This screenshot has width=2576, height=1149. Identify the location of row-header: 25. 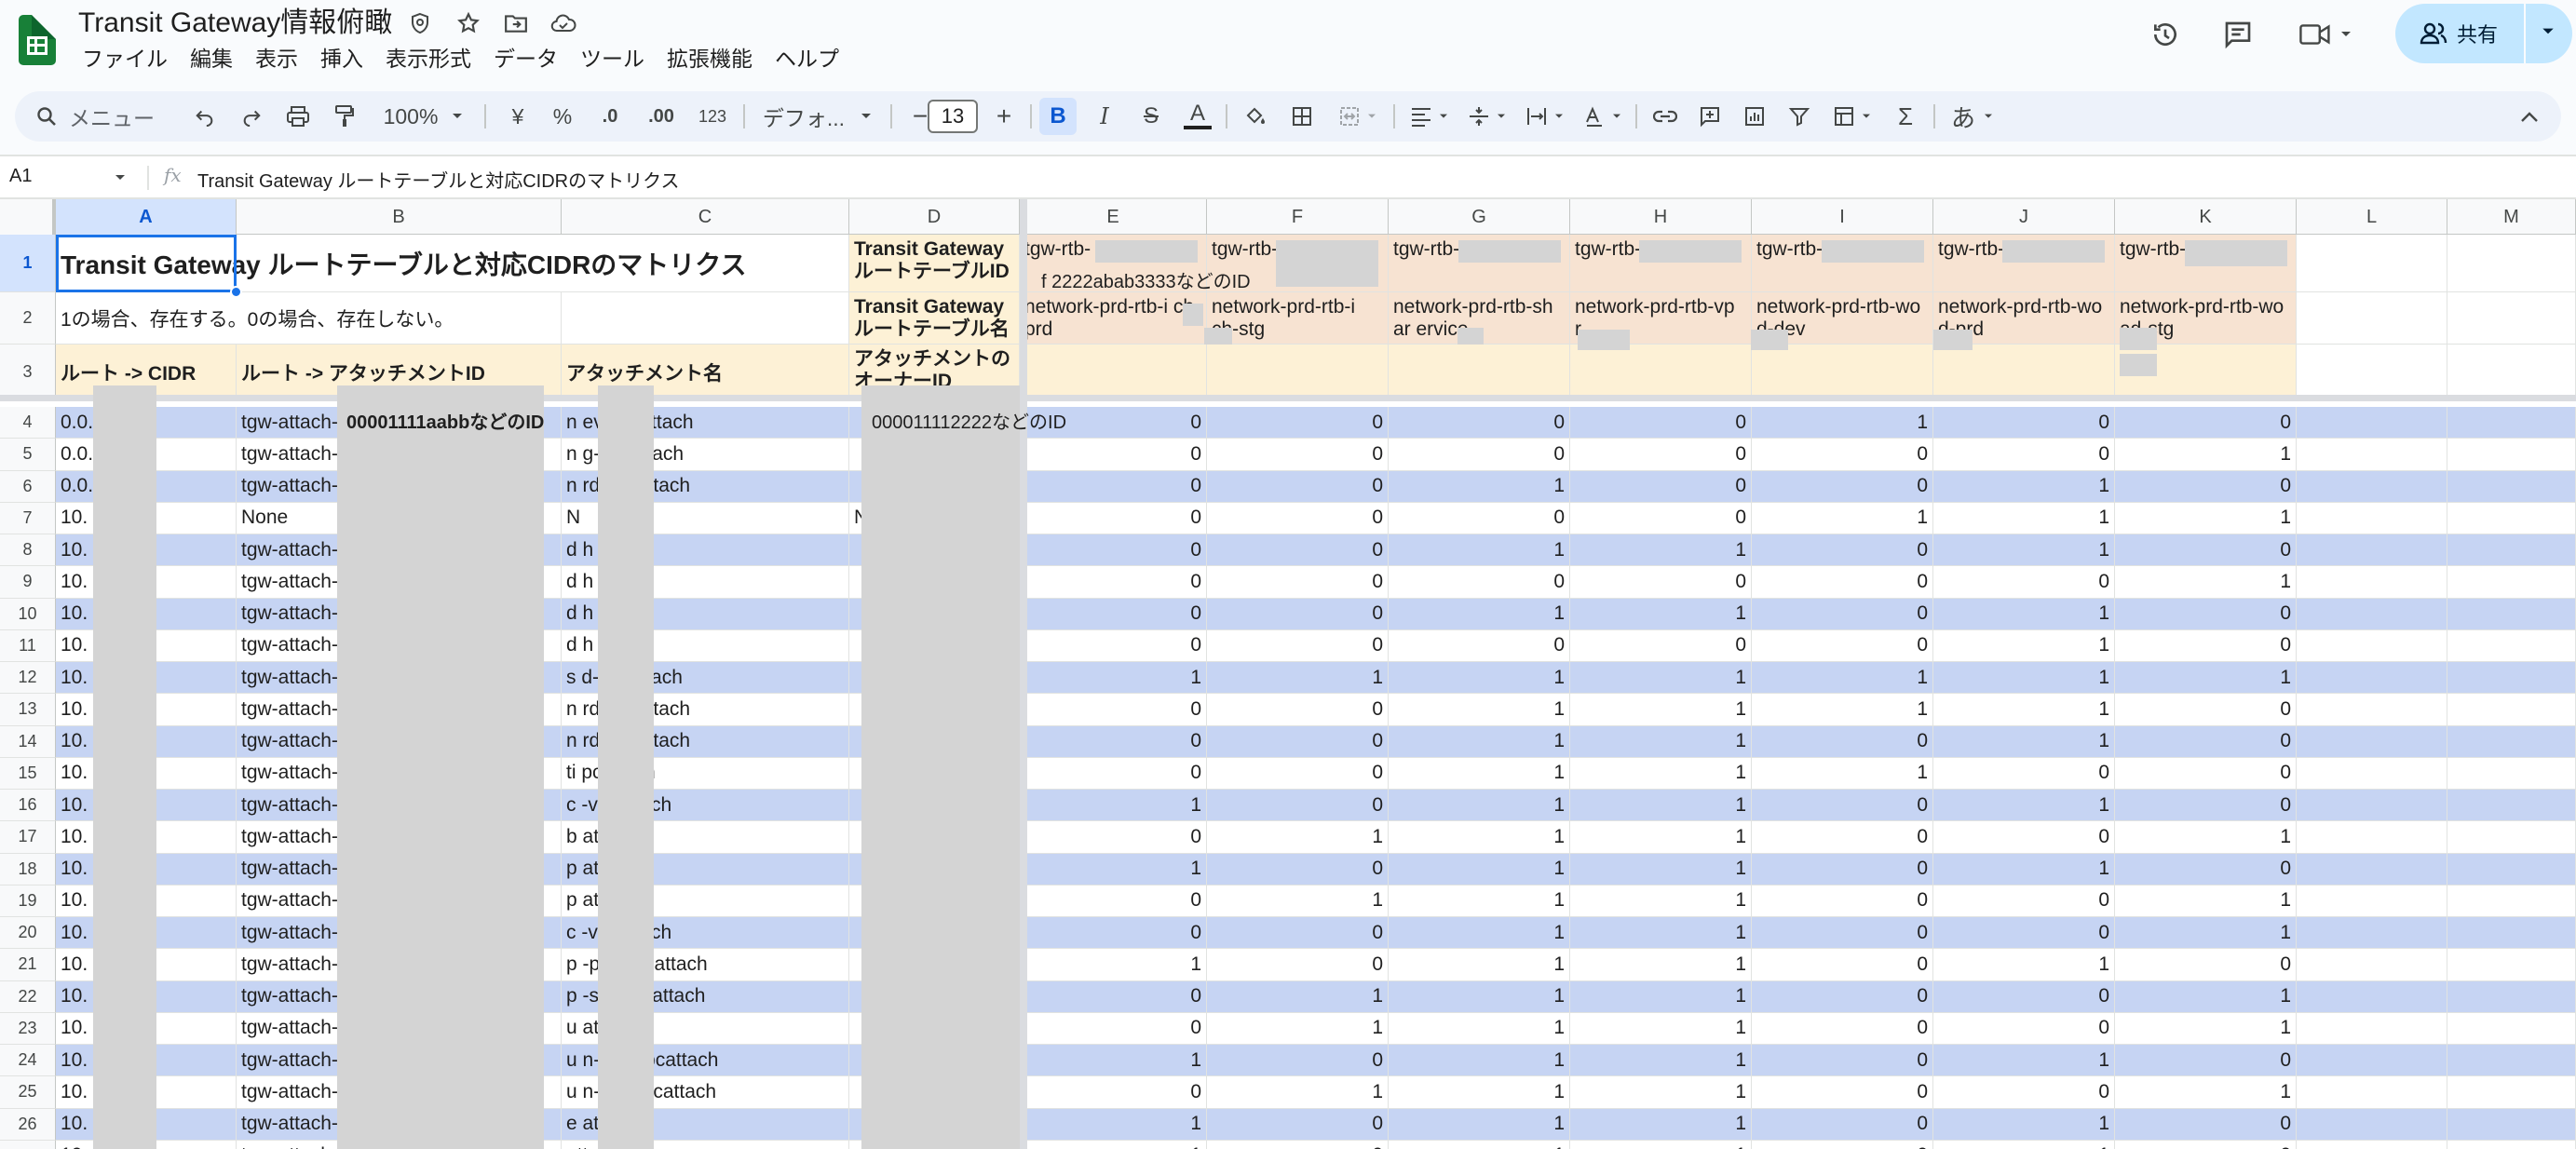
(28, 1092).